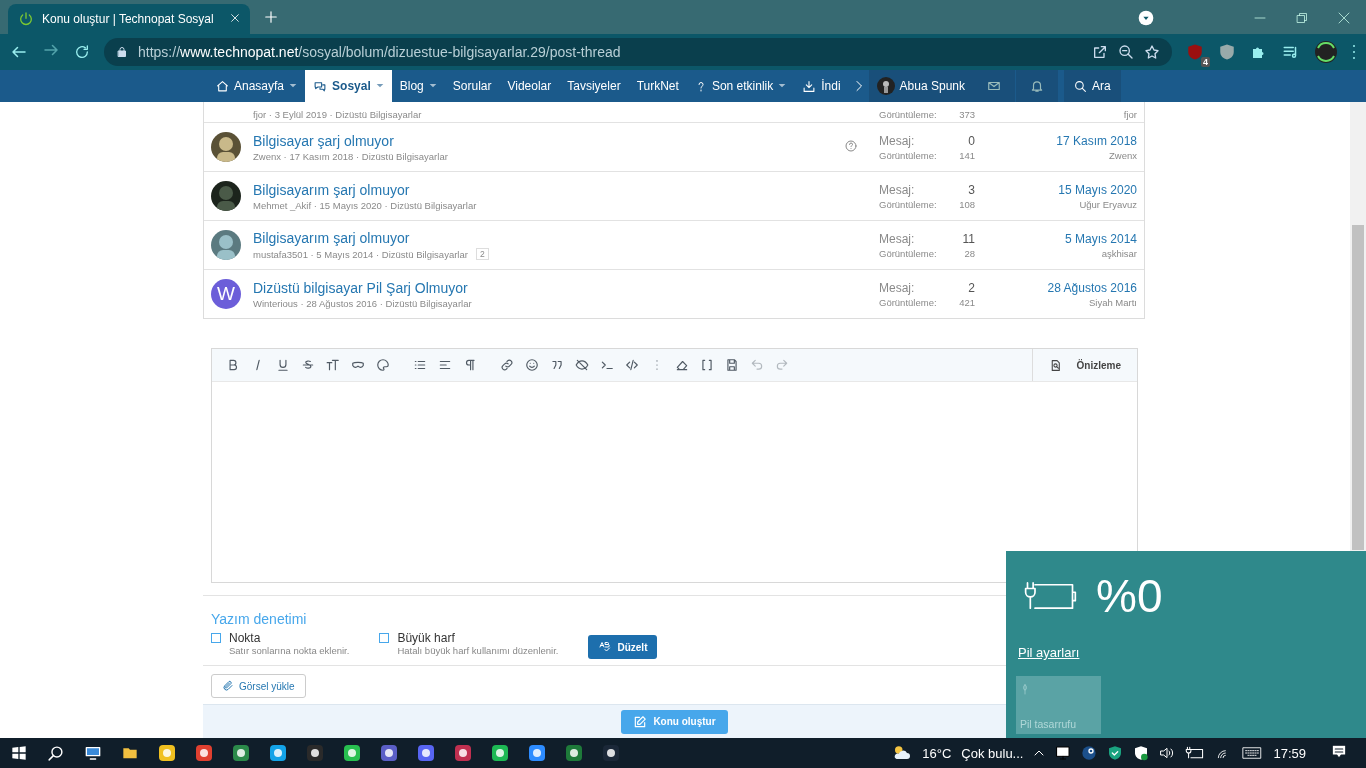 The image size is (1366, 768). Describe the element at coordinates (607, 365) in the screenshot. I see `terminal-icon` at that location.